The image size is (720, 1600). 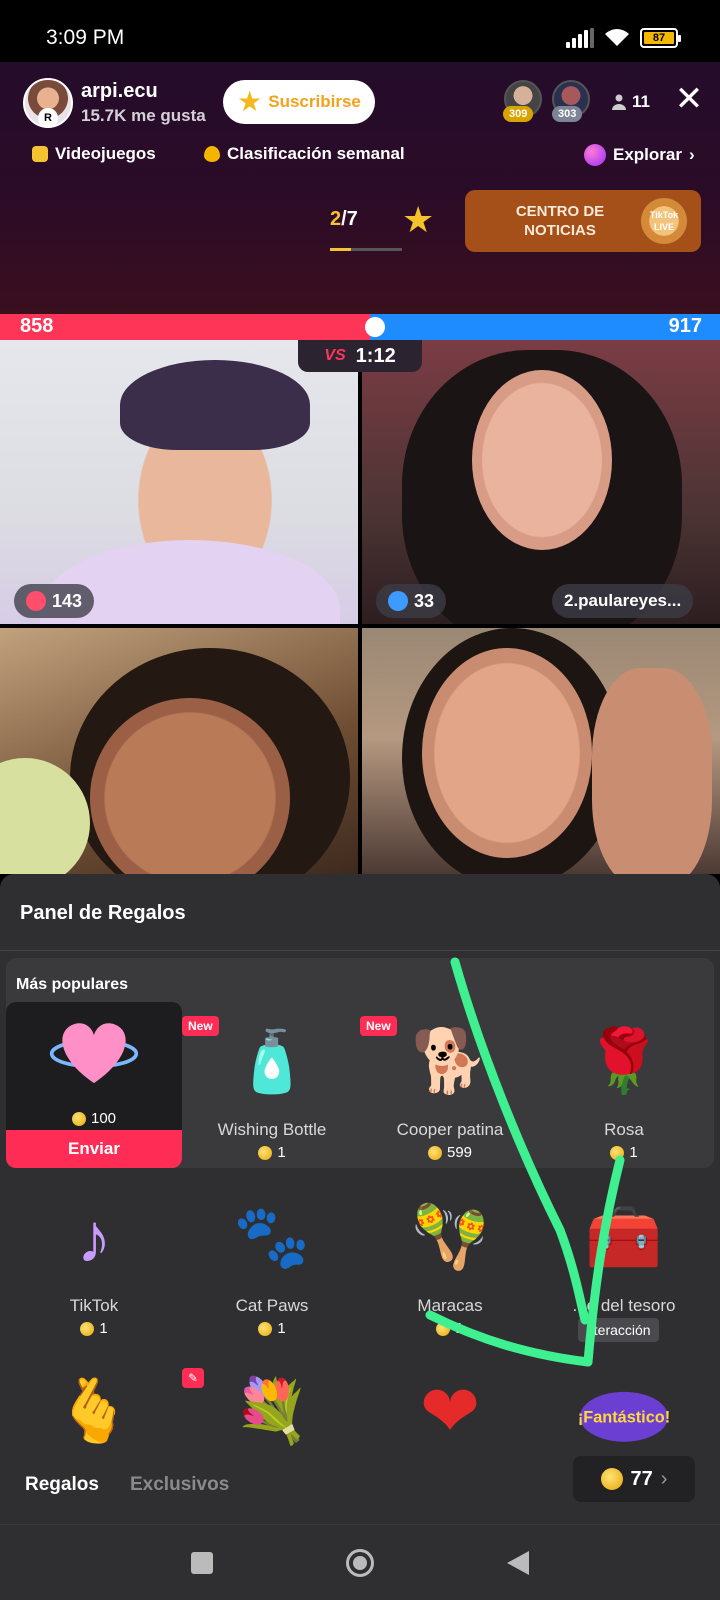 I want to click on tiktok-note-icon: ♪, so click(x=94, y=1238).